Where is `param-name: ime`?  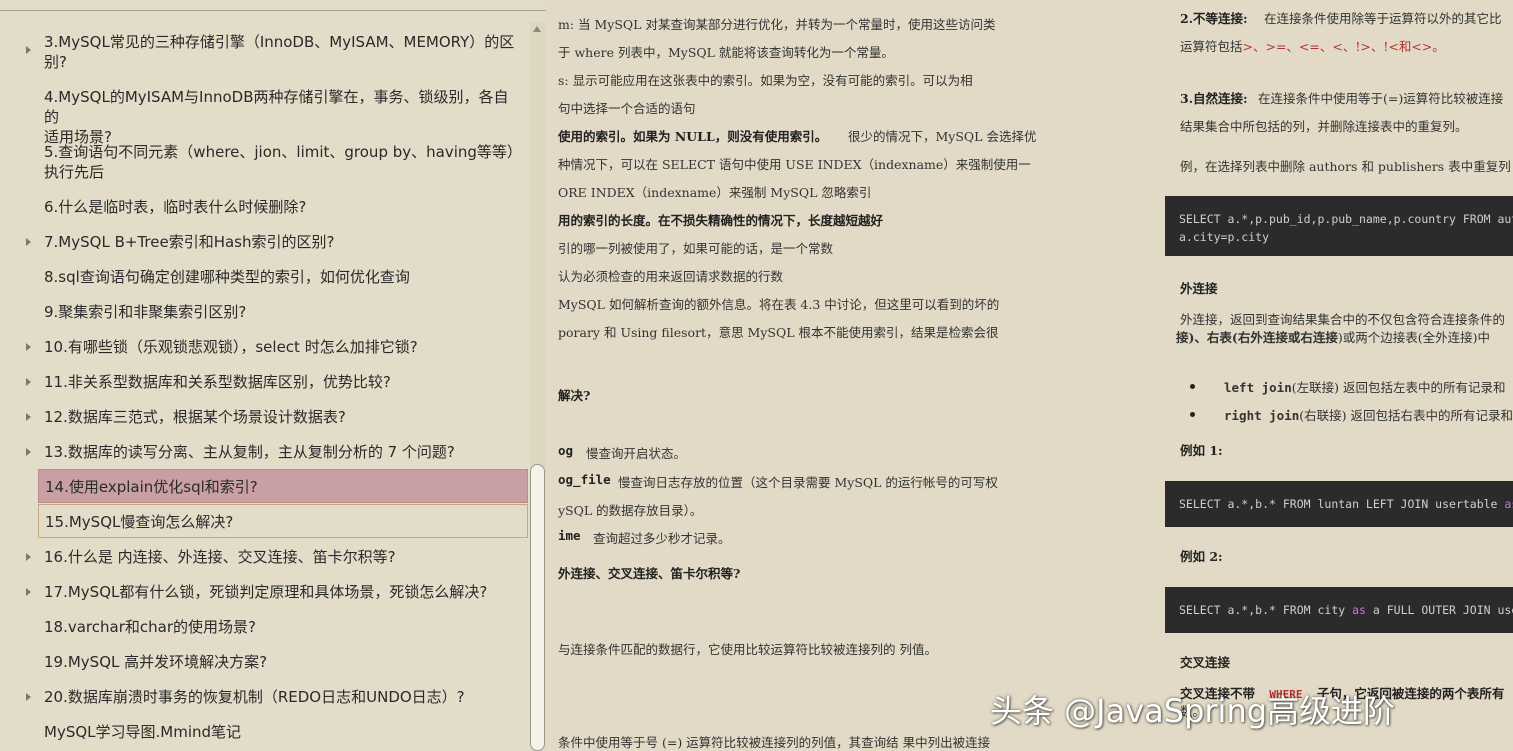
param-name: ime is located at coordinates (569, 535).